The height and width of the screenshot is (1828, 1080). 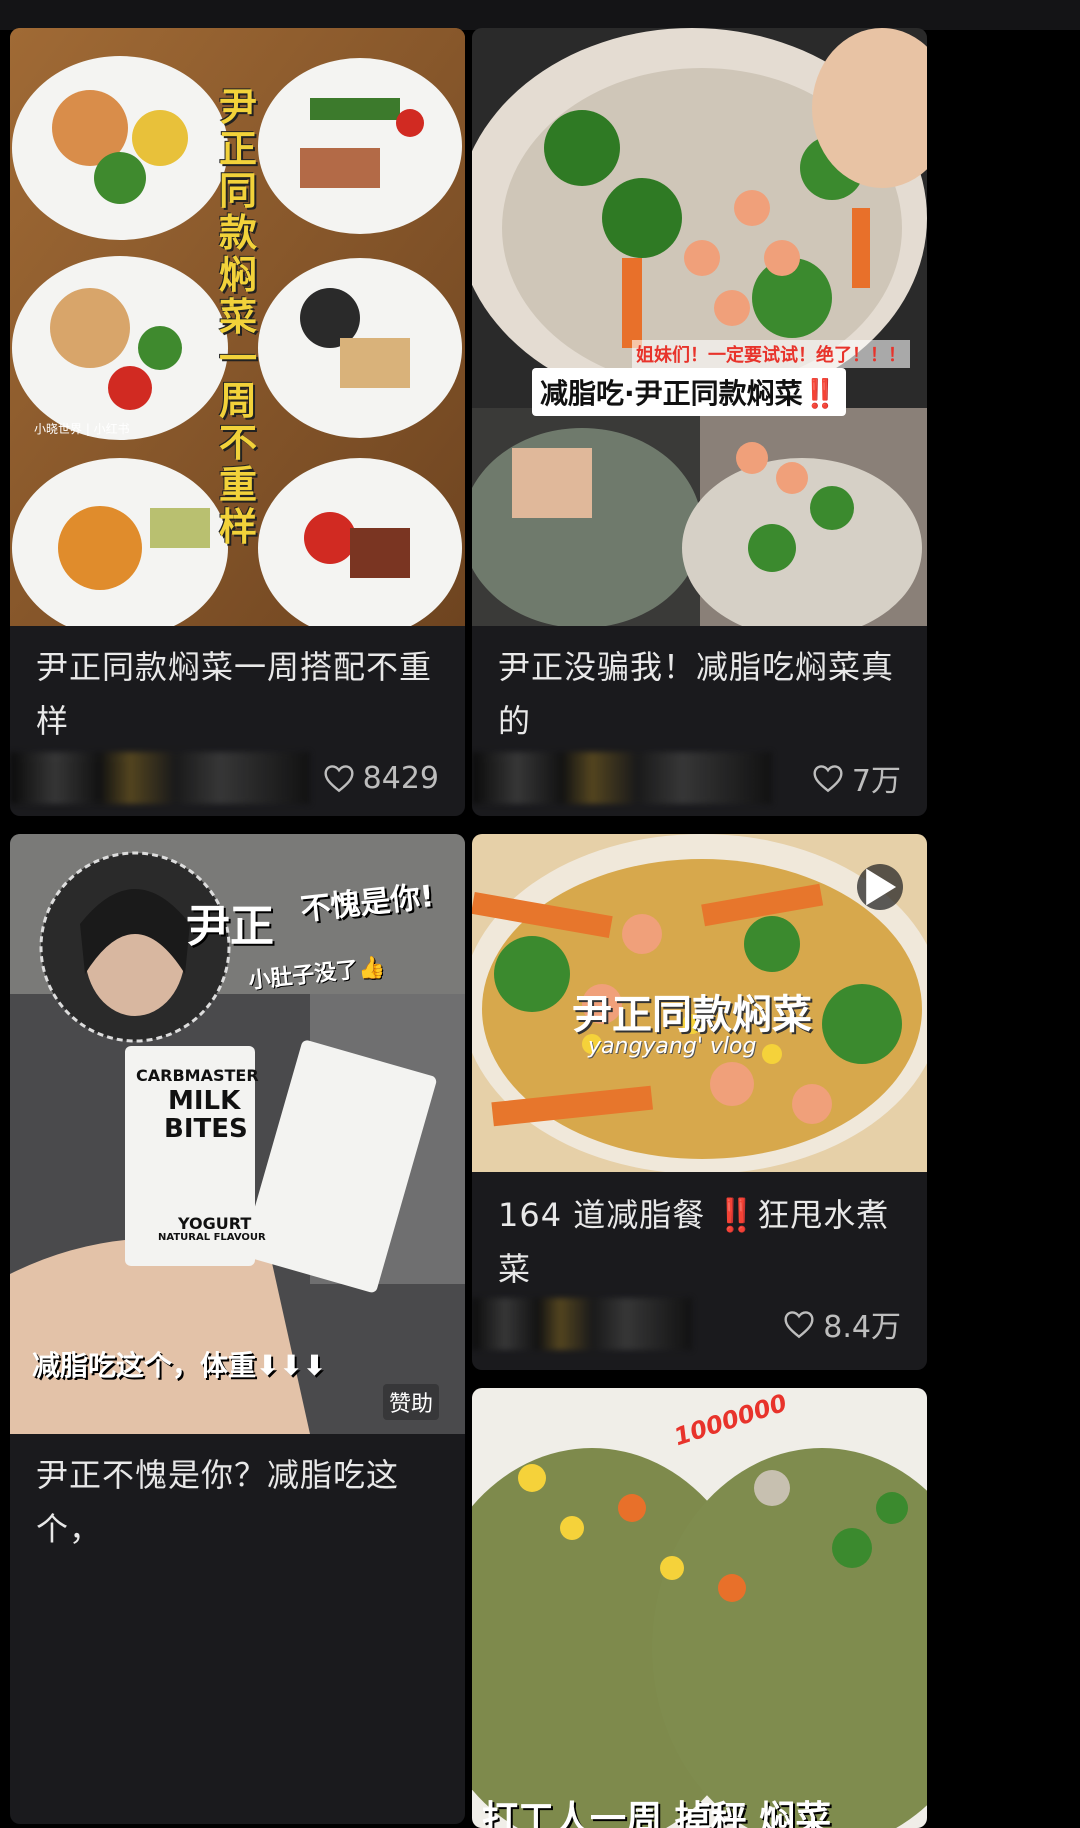 What do you see at coordinates (82, 429) in the screenshot?
I see `watermark: 小晓世界 | 小红书` at bounding box center [82, 429].